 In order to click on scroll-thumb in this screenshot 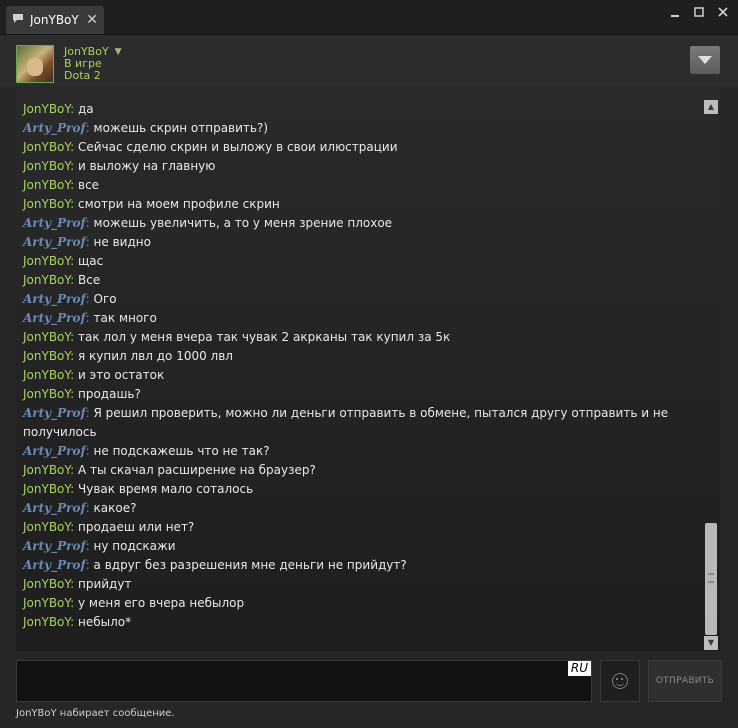, I will do `click(711, 579)`.